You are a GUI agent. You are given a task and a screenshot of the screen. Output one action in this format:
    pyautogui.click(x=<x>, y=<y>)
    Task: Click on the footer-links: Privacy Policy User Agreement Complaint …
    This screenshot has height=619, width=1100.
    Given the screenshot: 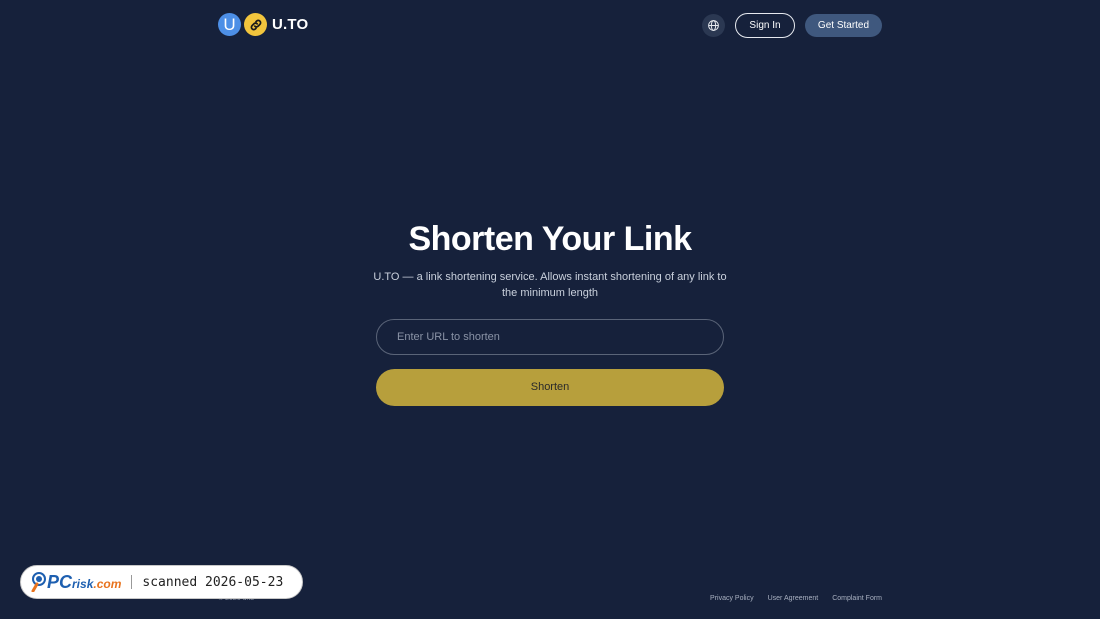 What is the action you would take?
    pyautogui.click(x=796, y=598)
    